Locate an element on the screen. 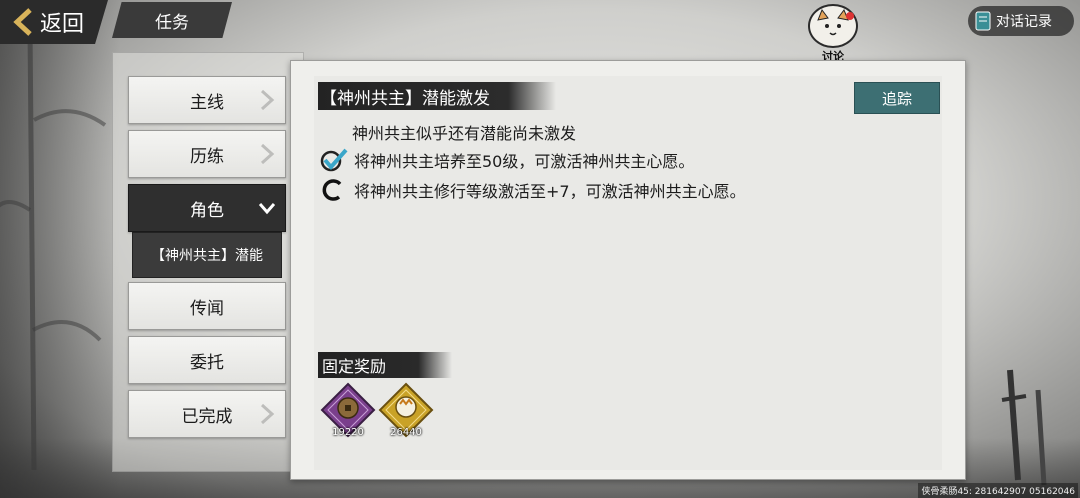 This screenshot has width=1080, height=498. menu-item-completed: 已完成 is located at coordinates (207, 414).